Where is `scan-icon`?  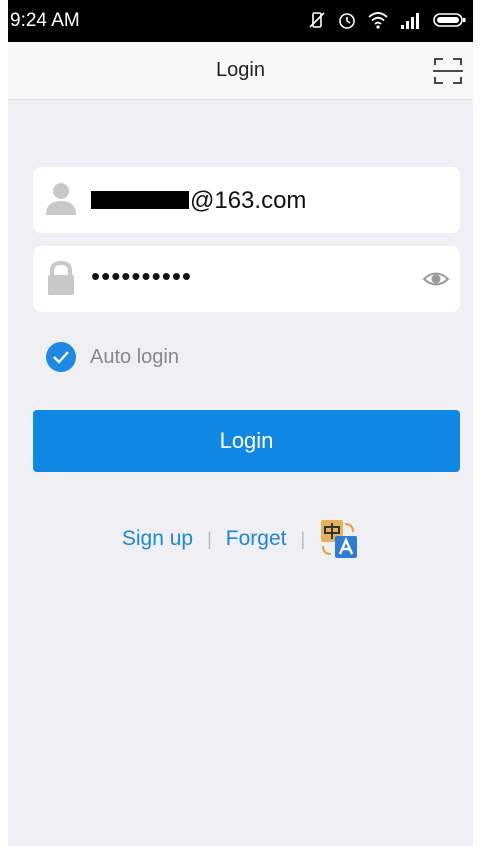 scan-icon is located at coordinates (448, 71).